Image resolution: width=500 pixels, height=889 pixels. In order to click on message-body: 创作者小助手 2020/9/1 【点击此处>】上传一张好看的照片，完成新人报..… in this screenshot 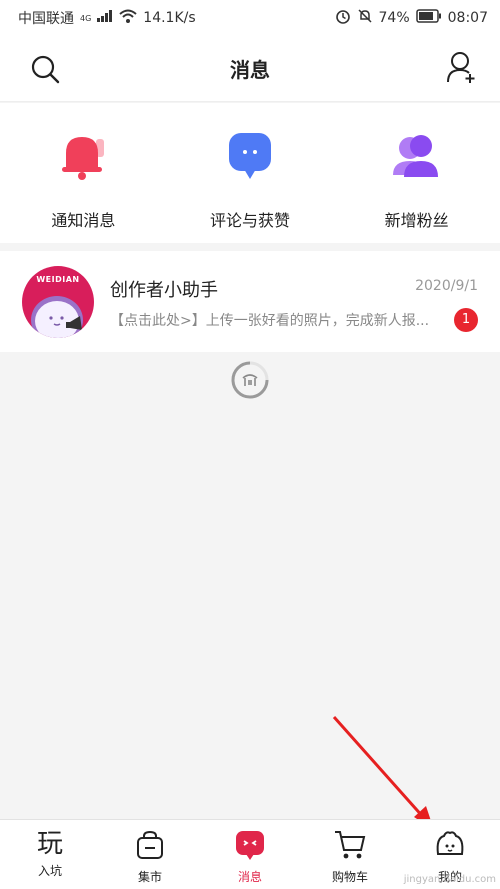, I will do `click(294, 302)`.